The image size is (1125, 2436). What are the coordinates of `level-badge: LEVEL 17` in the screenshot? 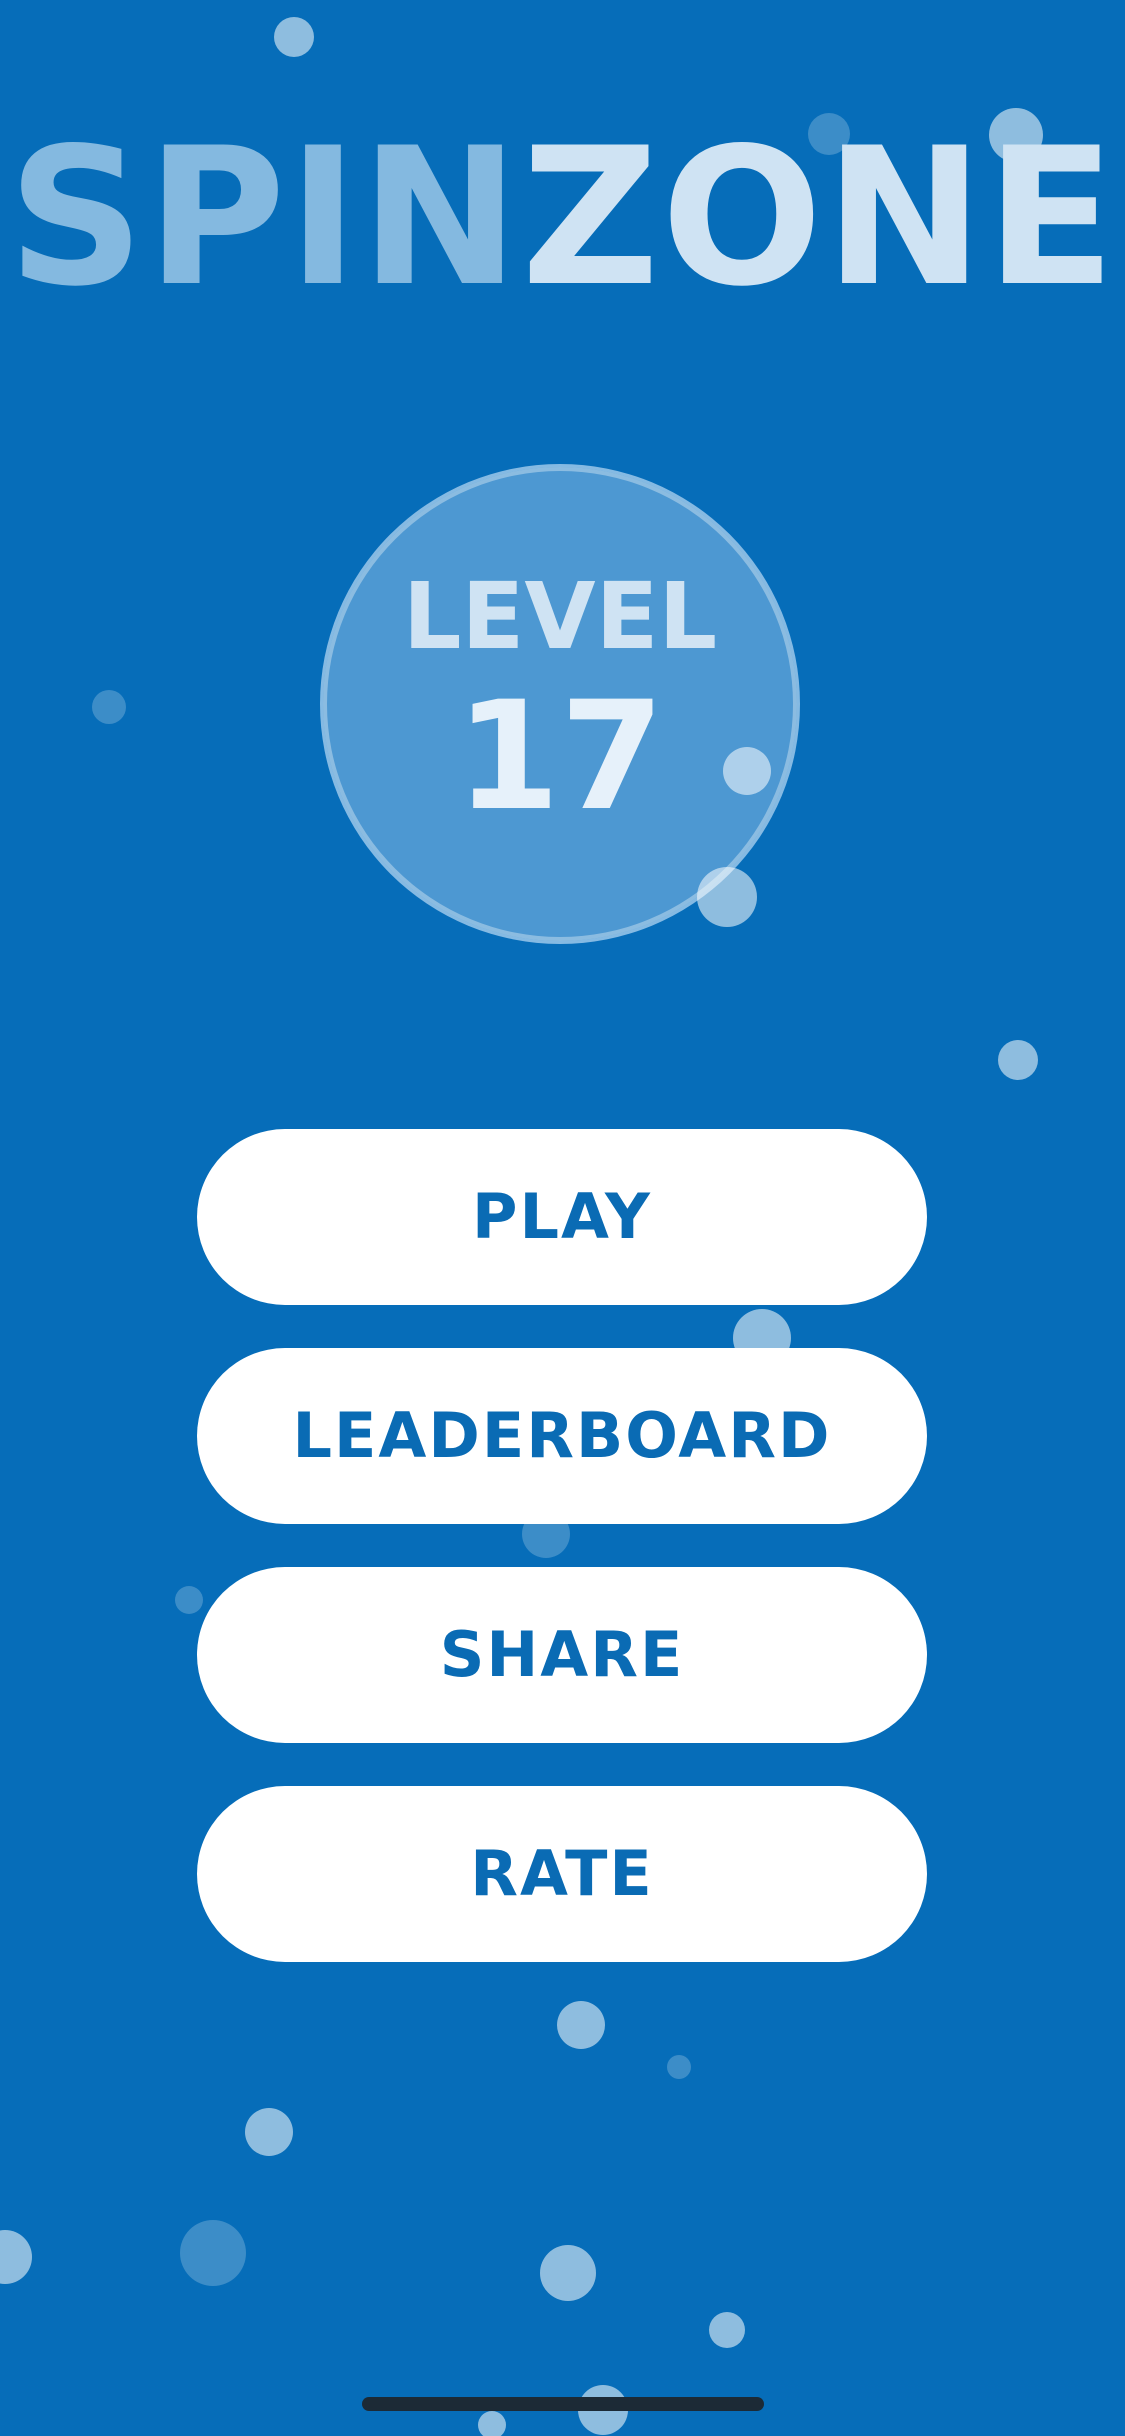 It's located at (560, 704).